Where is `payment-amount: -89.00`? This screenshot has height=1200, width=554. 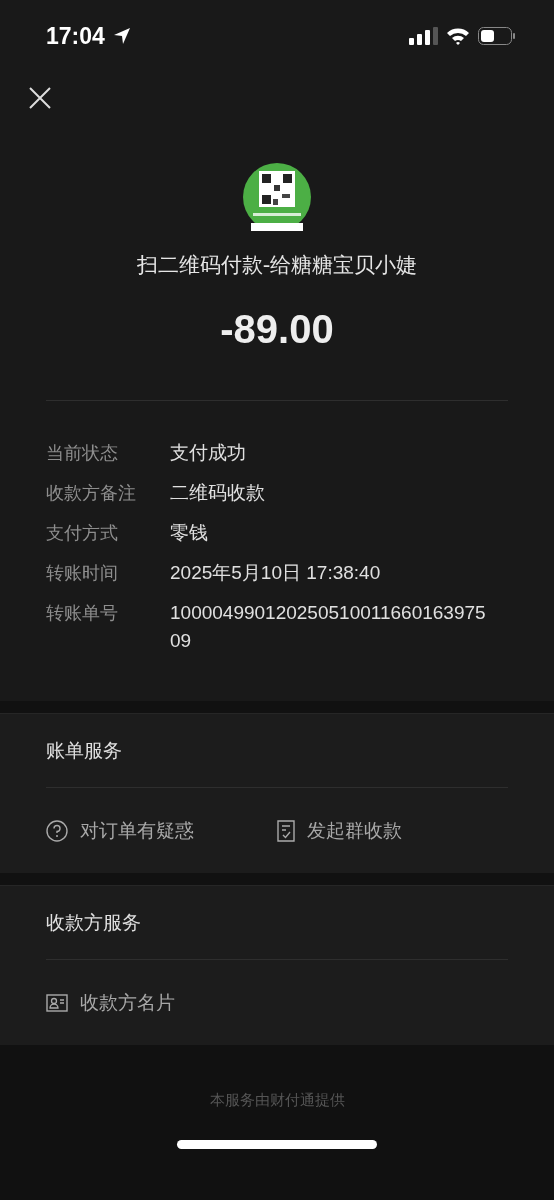
payment-amount: -89.00 is located at coordinates (277, 330).